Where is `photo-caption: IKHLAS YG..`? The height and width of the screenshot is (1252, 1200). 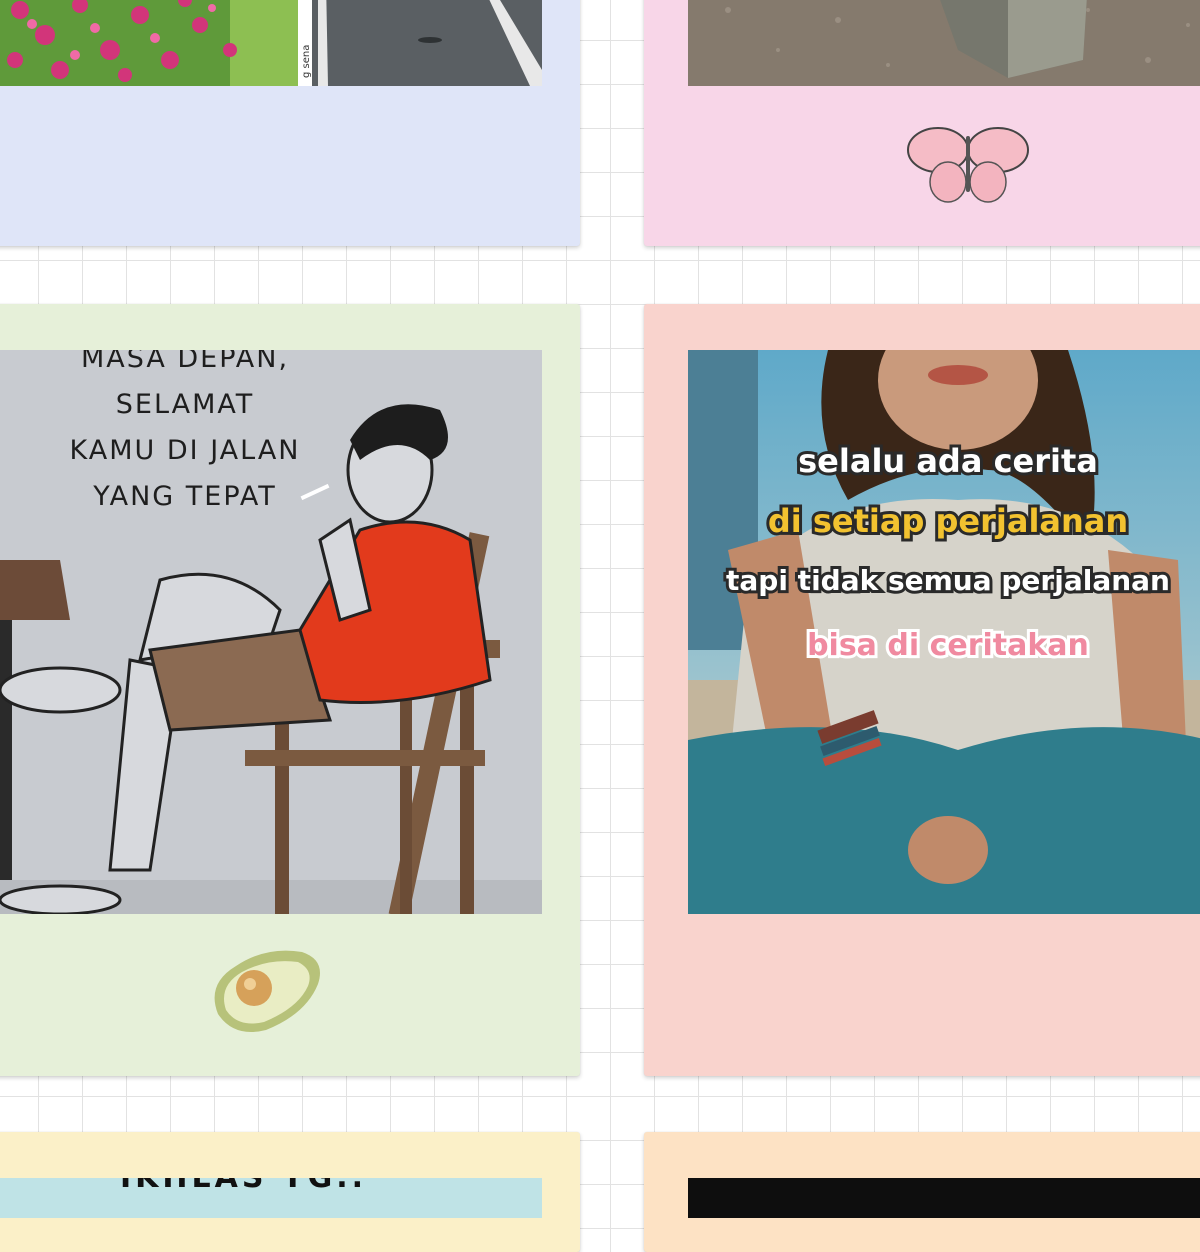 photo-caption: IKHLAS YG.. is located at coordinates (243, 1186).